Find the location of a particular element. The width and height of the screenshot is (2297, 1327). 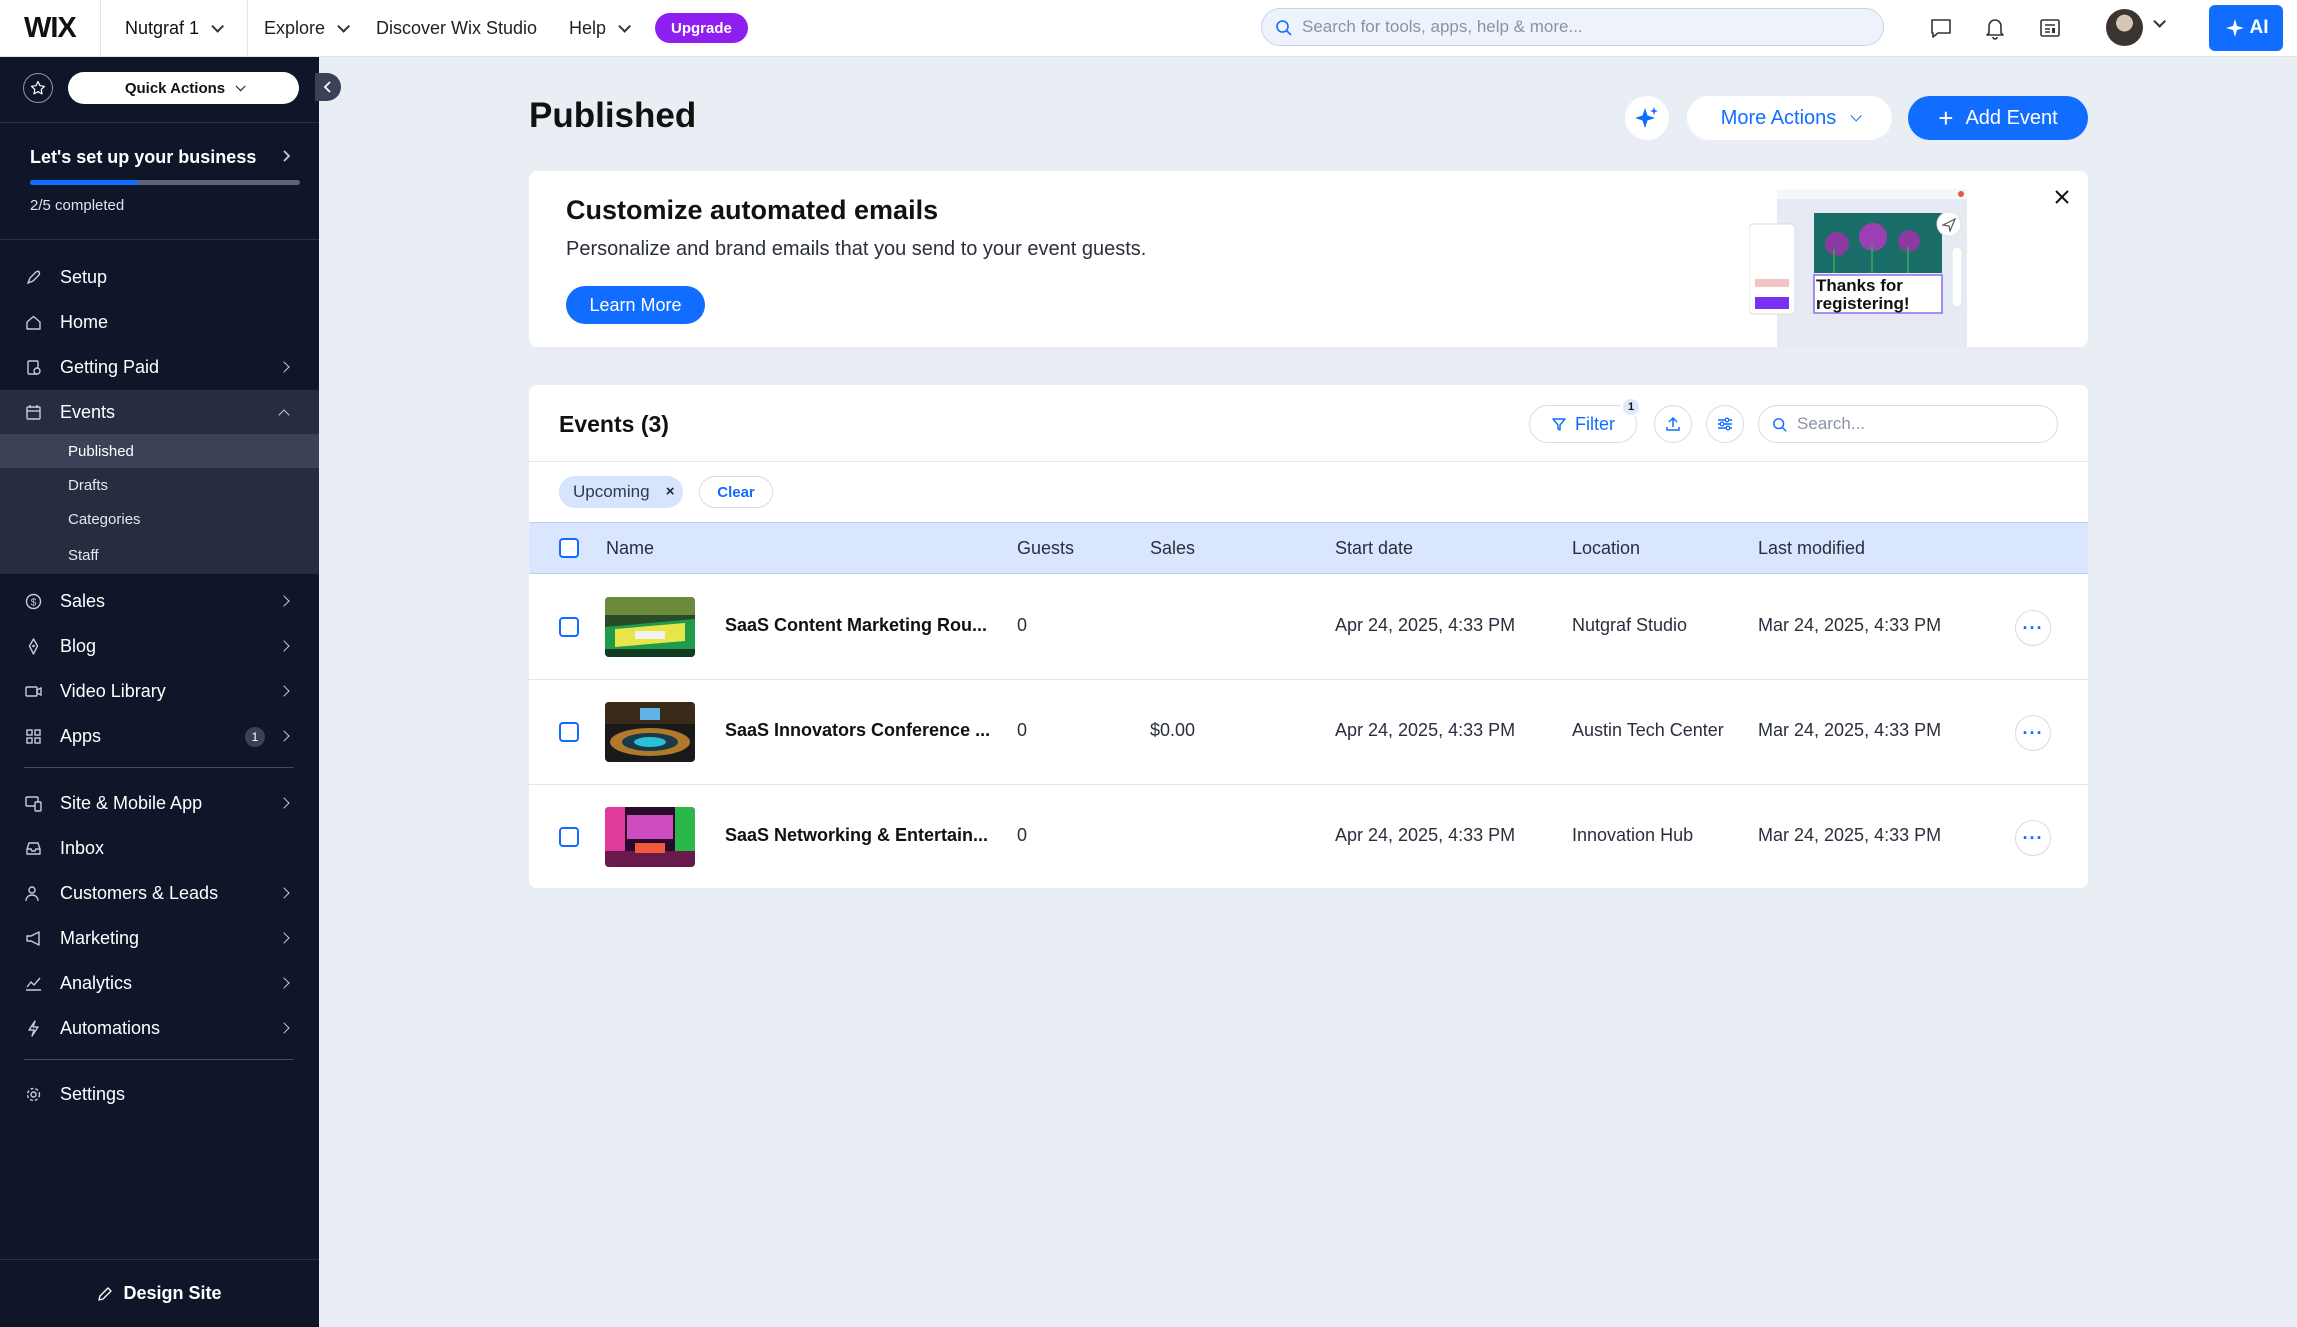

sidebar-subitem-staff: Staff is located at coordinates (159, 555).